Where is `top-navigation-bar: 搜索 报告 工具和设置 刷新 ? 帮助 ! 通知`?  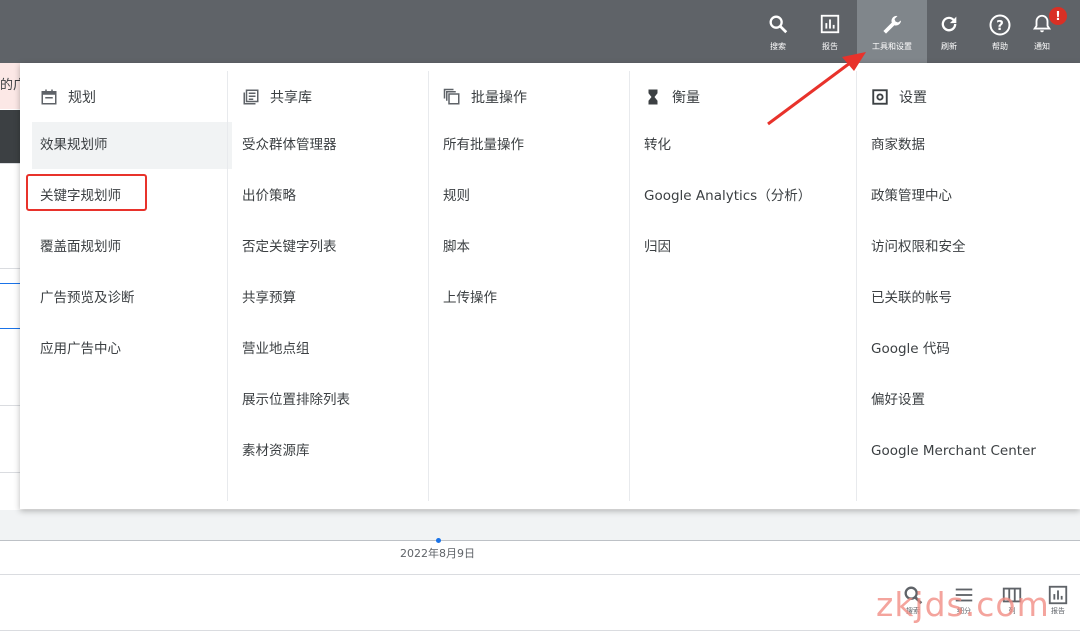
top-navigation-bar: 搜索 报告 工具和设置 刷新 ? 帮助 ! 通知 is located at coordinates (540, 31).